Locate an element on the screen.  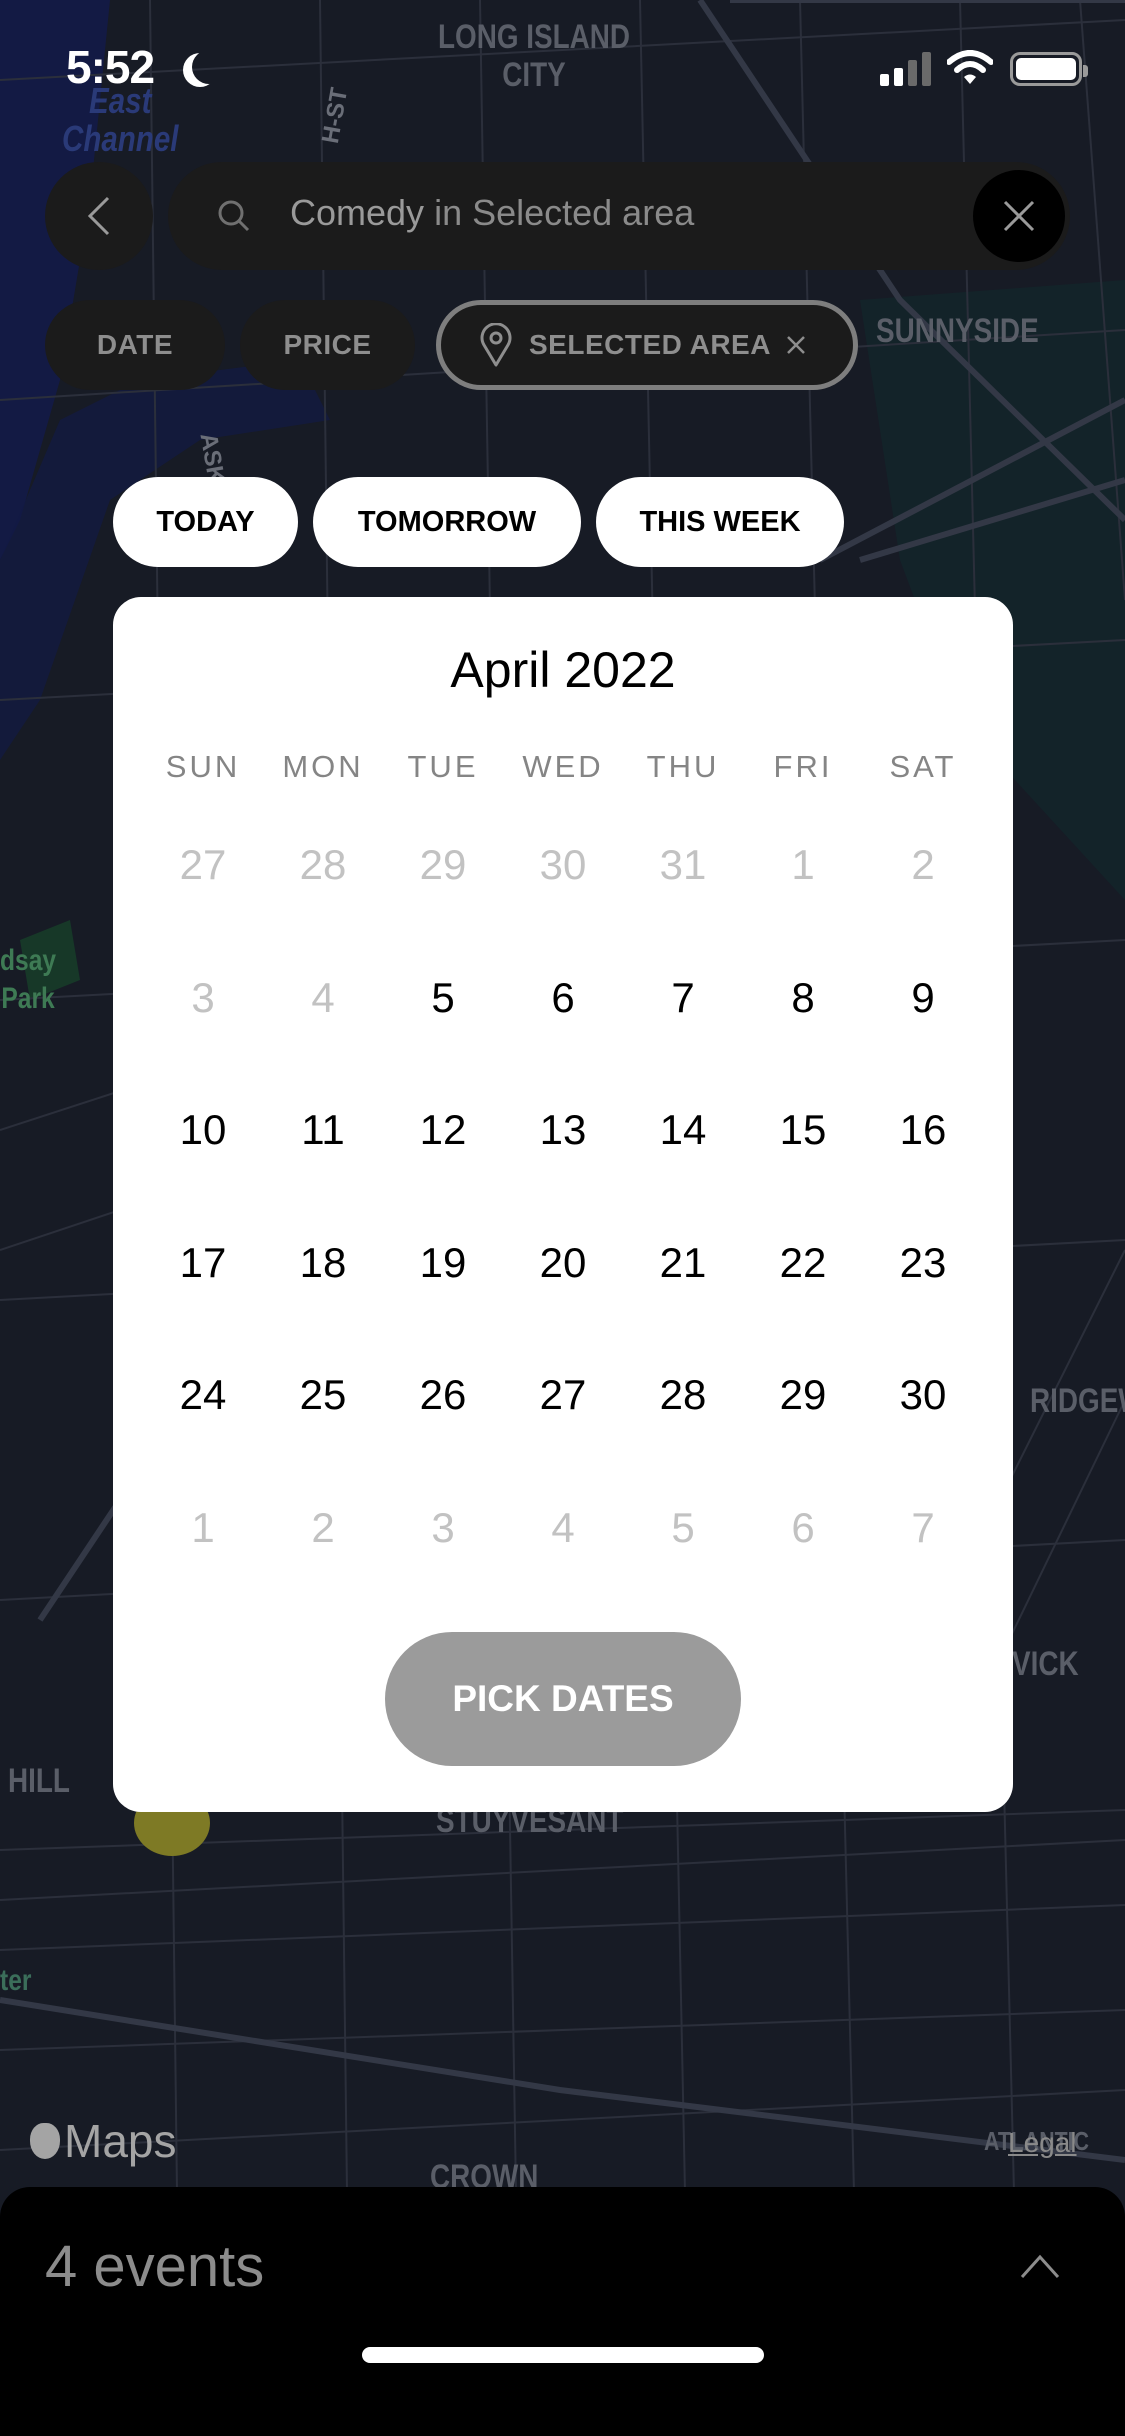
filter-selected-area-chip: SELECTED AREA is located at coordinates (647, 345).